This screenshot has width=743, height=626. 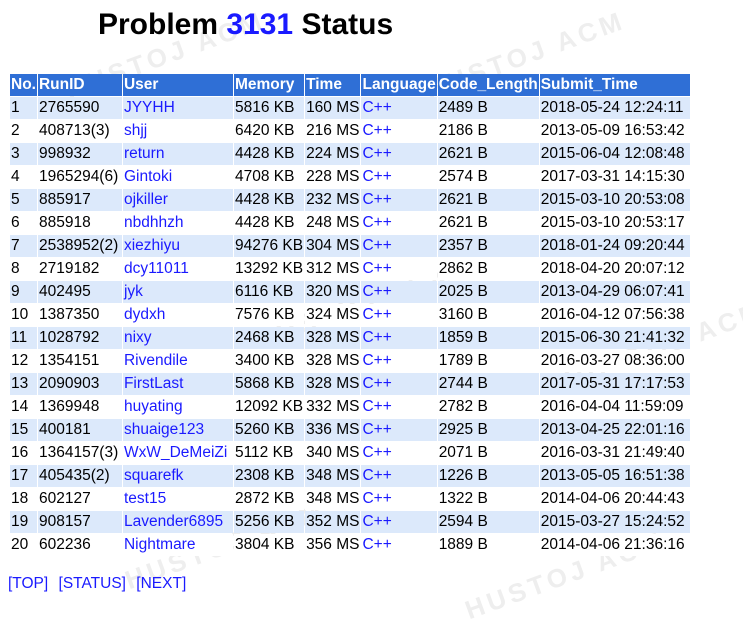 I want to click on user-link: JYYHH, so click(x=149, y=107).